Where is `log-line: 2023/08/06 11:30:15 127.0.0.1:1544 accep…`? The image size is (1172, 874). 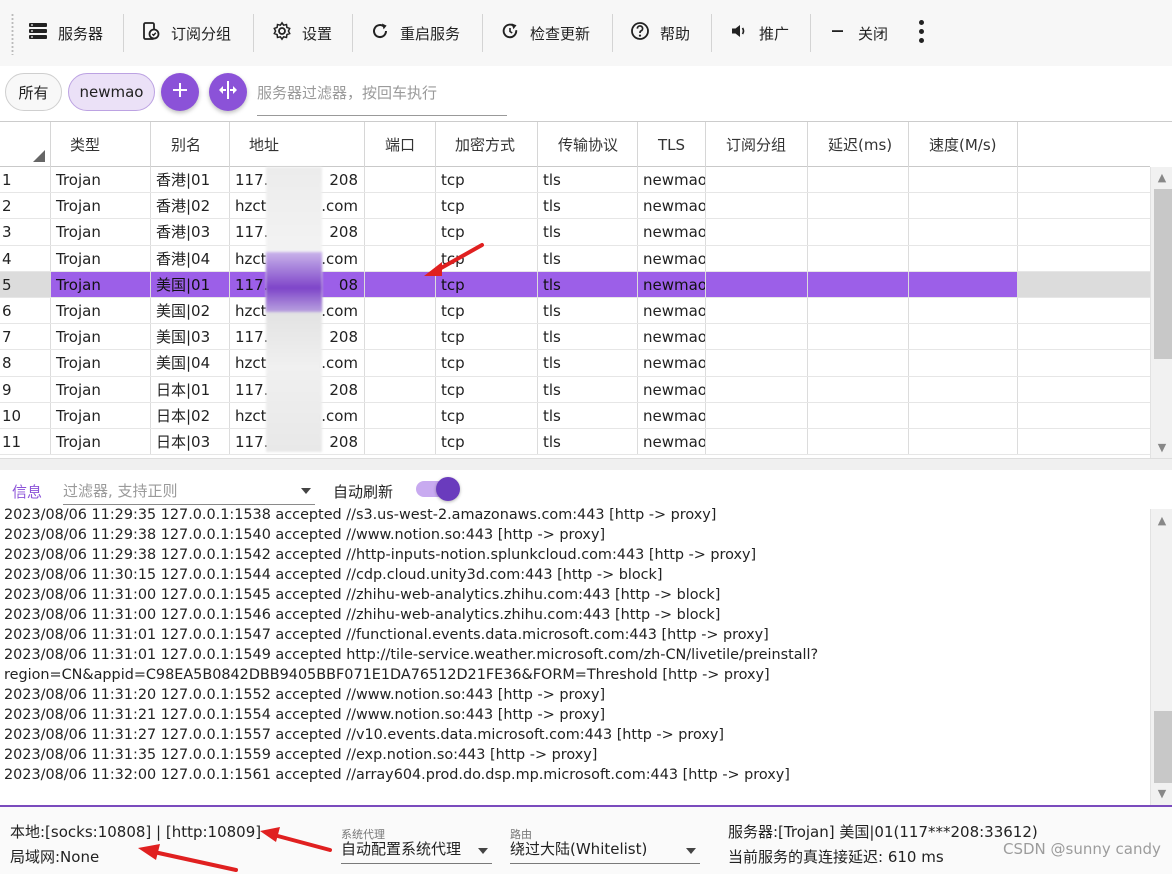
log-line: 2023/08/06 11:30:15 127.0.0.1:1544 accep… is located at coordinates (333, 575).